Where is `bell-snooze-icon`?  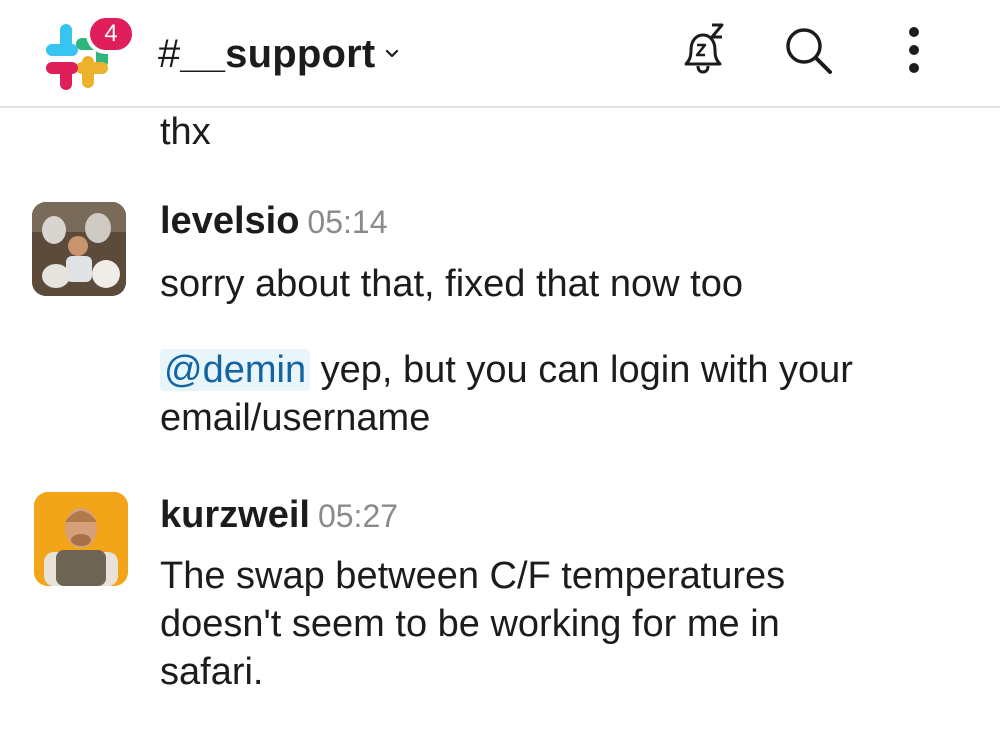 bell-snooze-icon is located at coordinates (704, 48).